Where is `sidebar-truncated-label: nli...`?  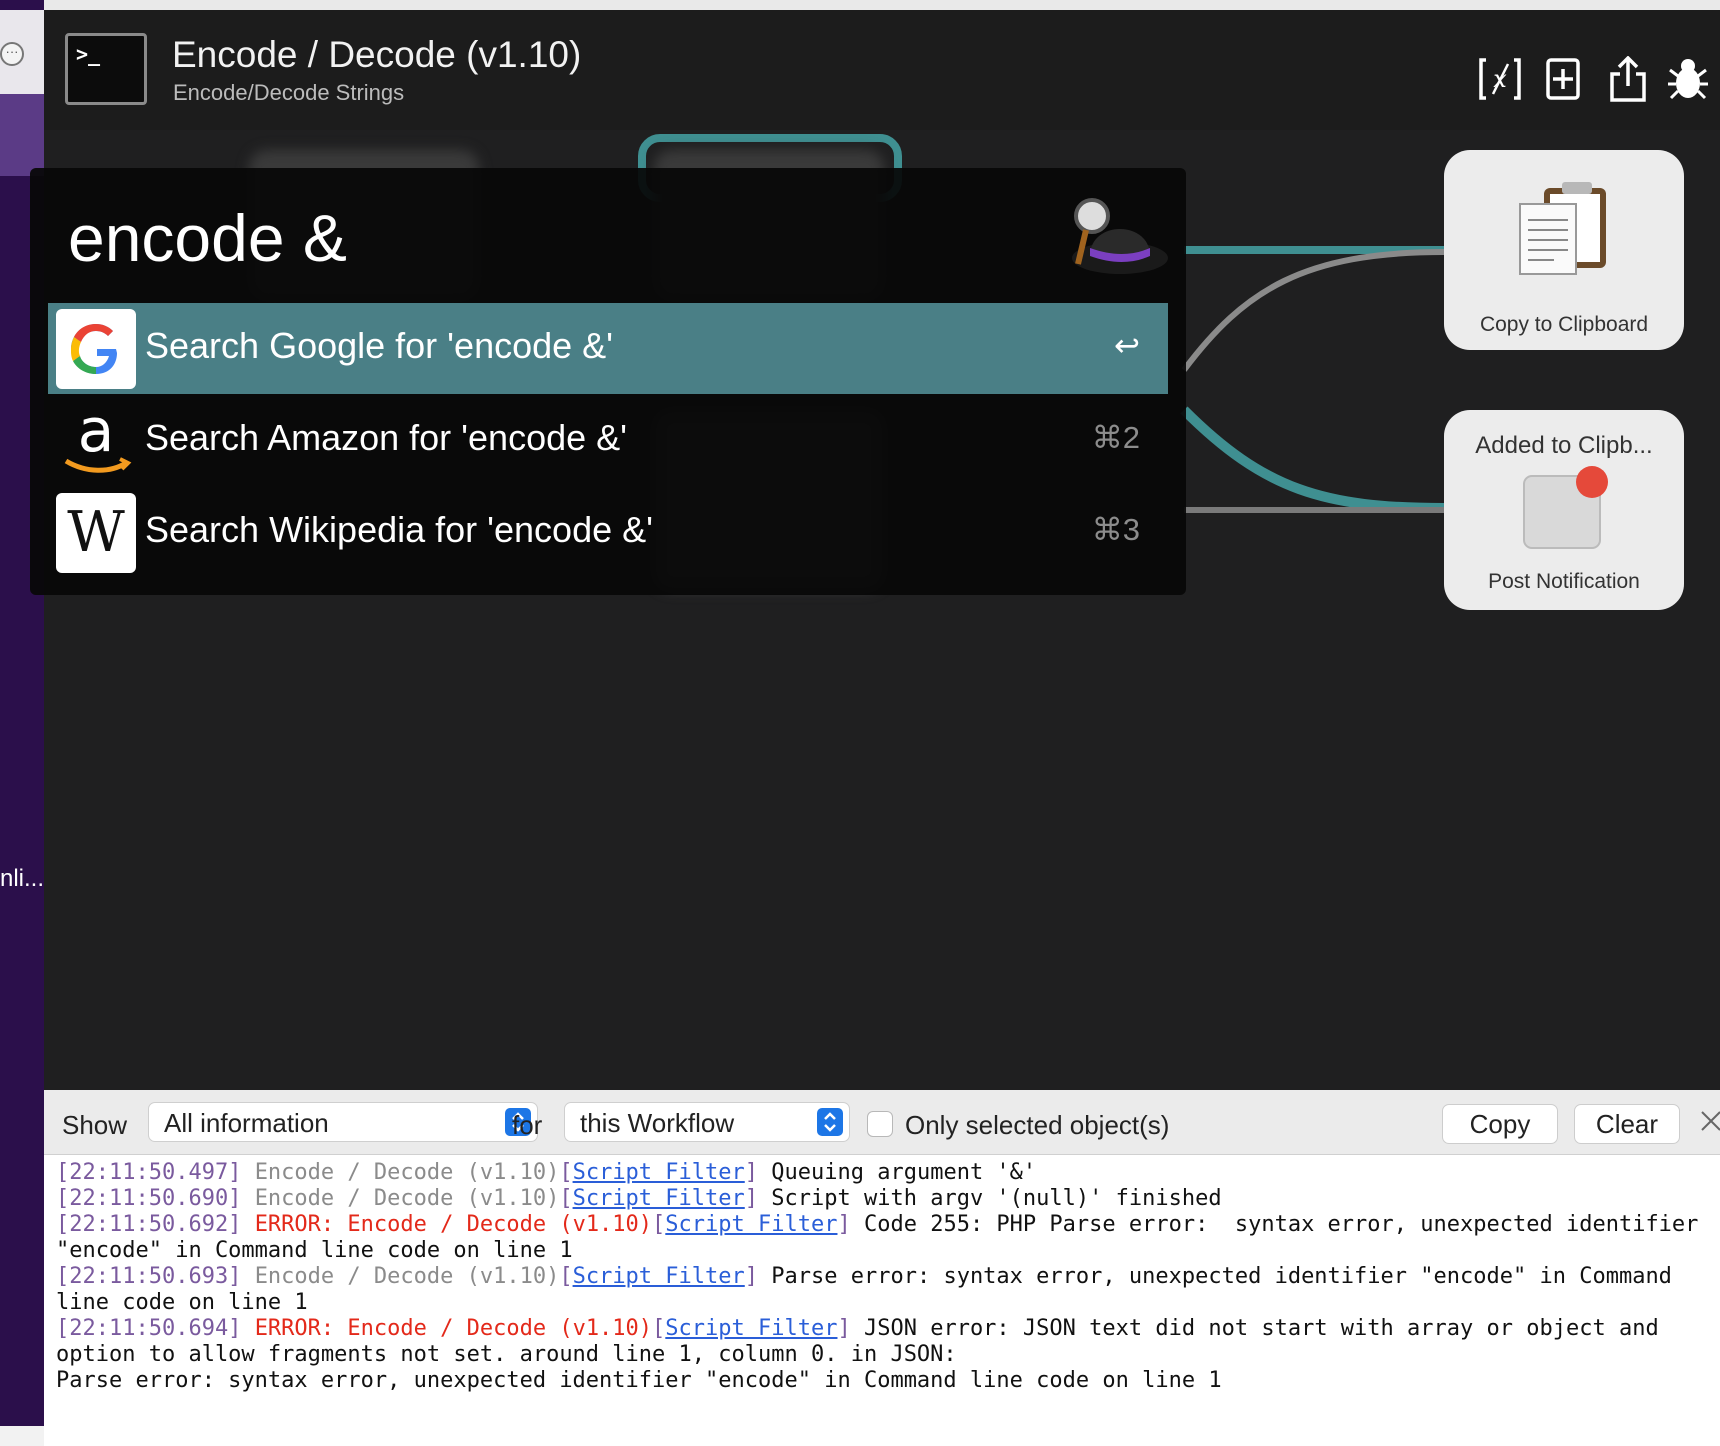
sidebar-truncated-label: nli... is located at coordinates (22, 879).